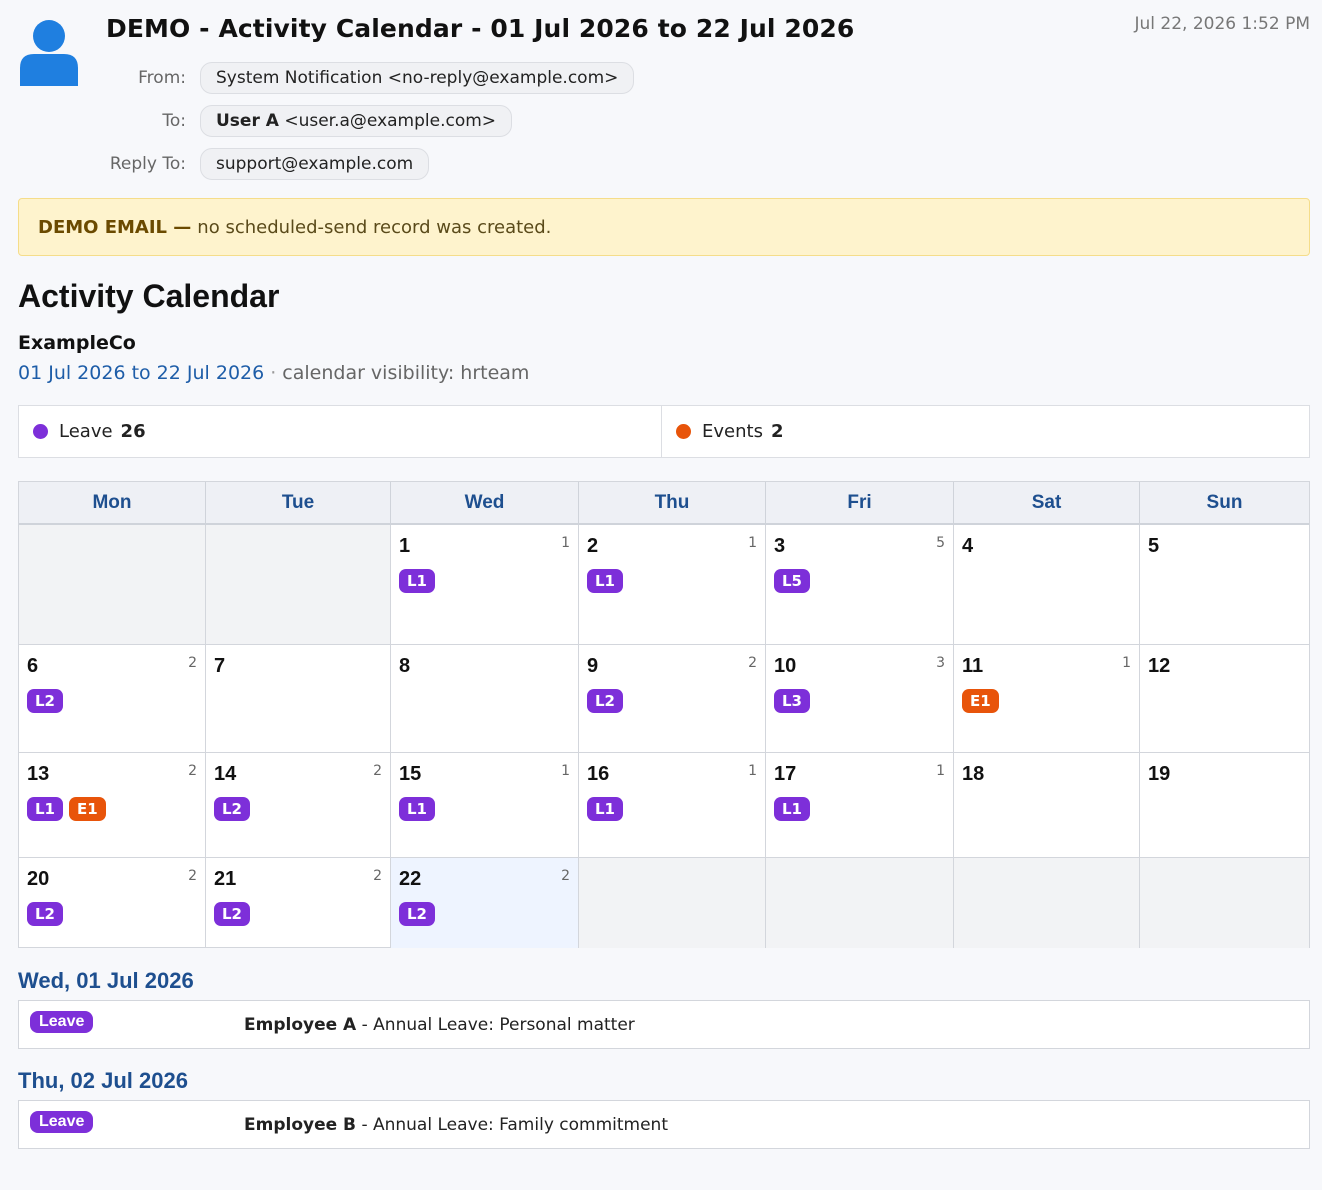 Image resolution: width=1322 pixels, height=1190 pixels. What do you see at coordinates (38, 774) in the screenshot?
I see `day-number: 13` at bounding box center [38, 774].